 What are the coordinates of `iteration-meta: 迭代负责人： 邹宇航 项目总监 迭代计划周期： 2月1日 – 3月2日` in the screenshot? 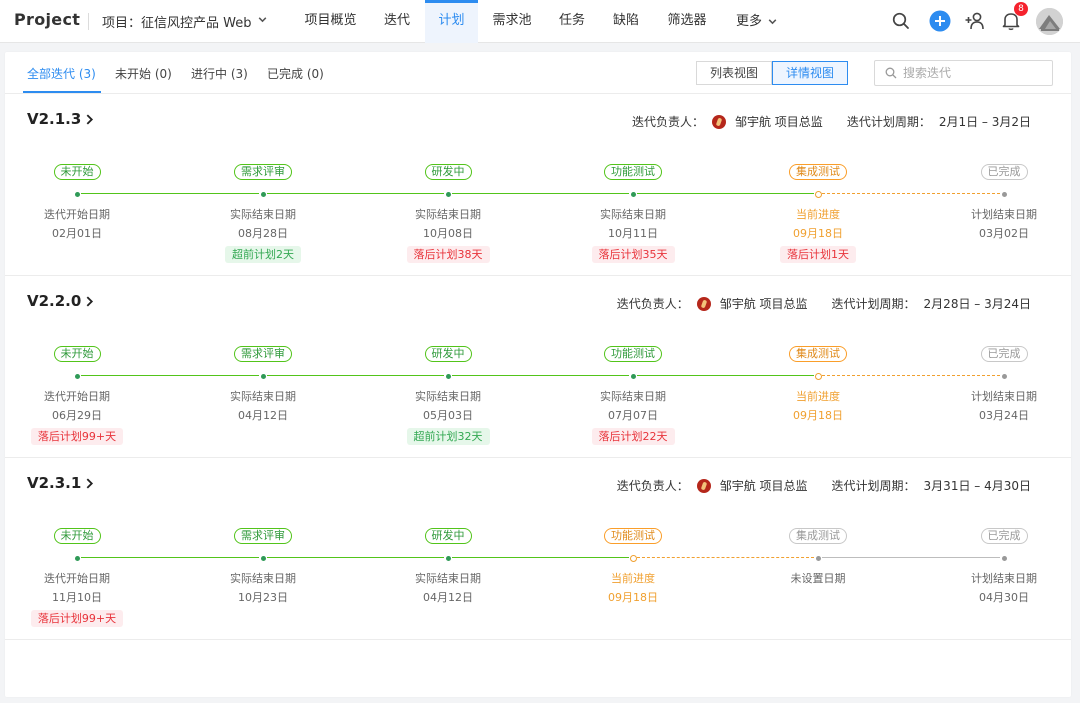 It's located at (831, 121).